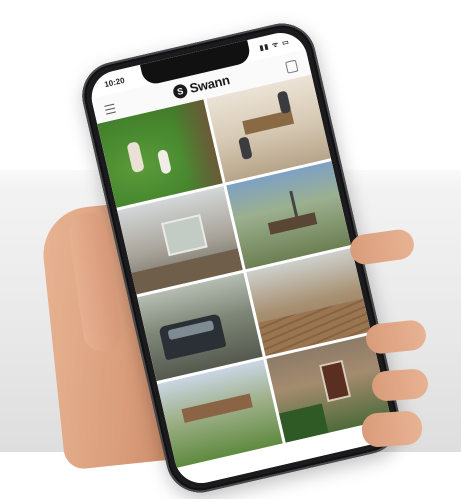  Describe the element at coordinates (303, 423) in the screenshot. I see `hedge` at that location.